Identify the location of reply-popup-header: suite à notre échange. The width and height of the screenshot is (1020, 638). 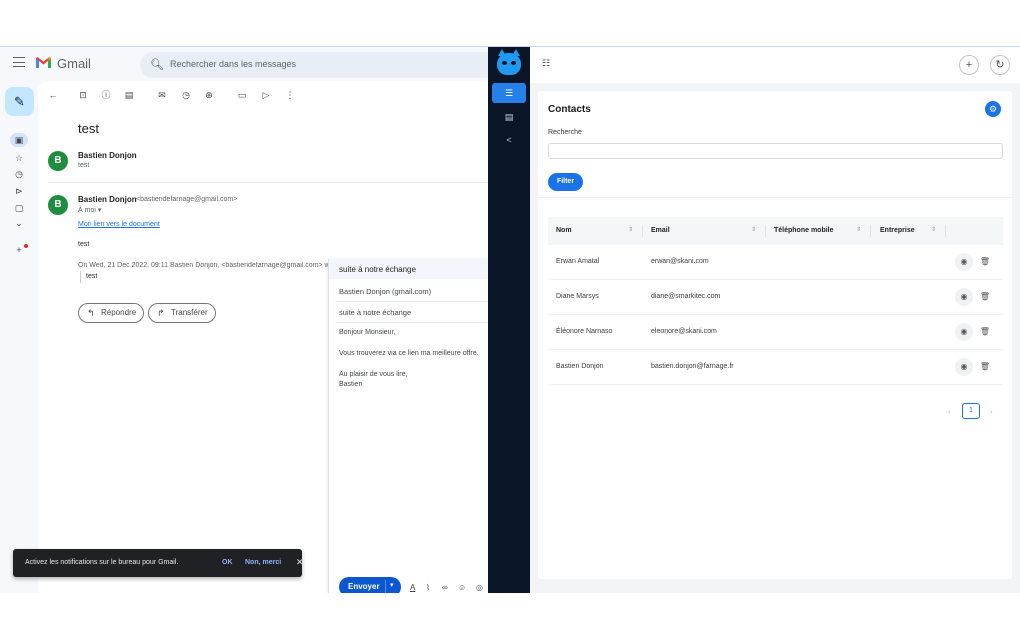
(408, 269).